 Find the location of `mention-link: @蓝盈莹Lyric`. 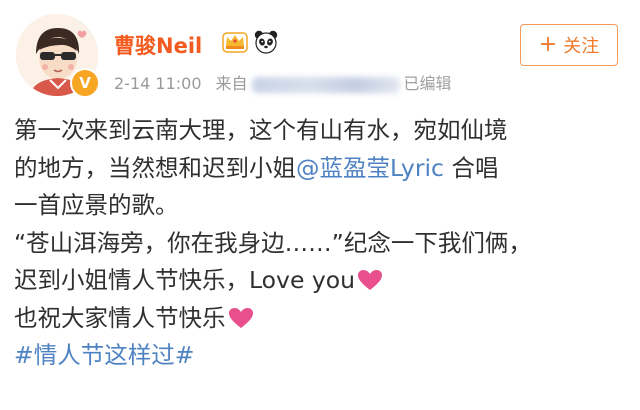

mention-link: @蓝盈莹Lyric is located at coordinates (370, 168).